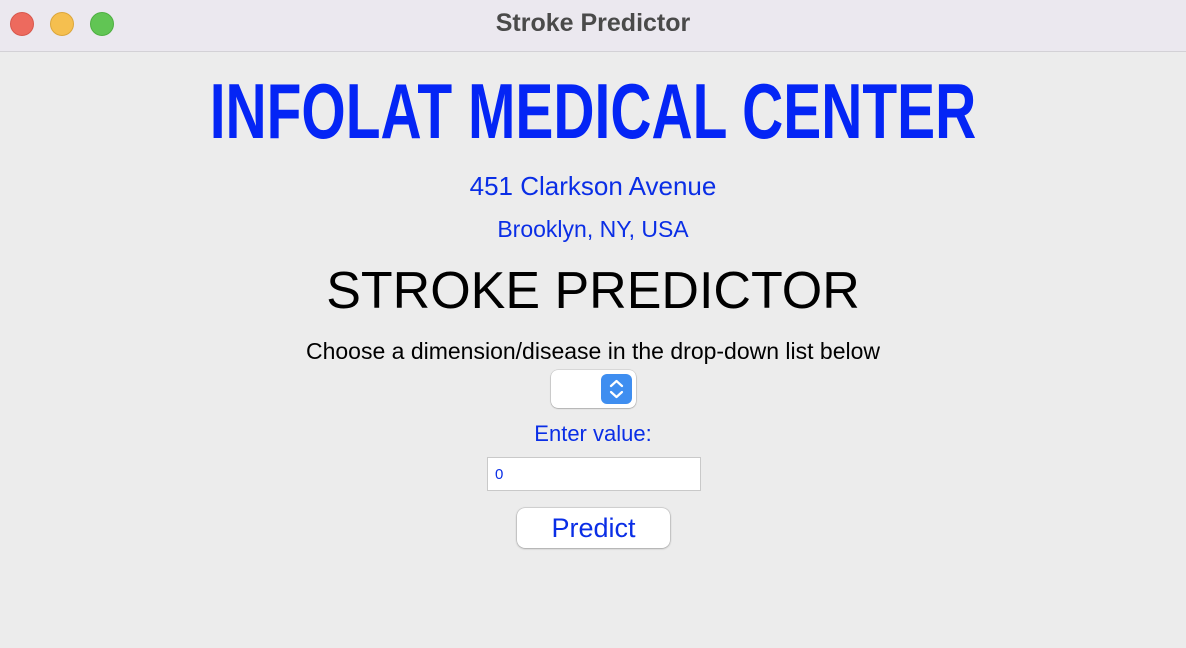 Image resolution: width=1186 pixels, height=648 pixels. Describe the element at coordinates (593, 291) in the screenshot. I see `page-title: STROKE PREDICTOR` at that location.